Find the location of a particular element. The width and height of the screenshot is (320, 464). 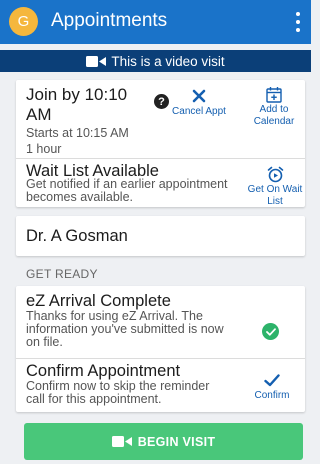

check-circle-icon is located at coordinates (270, 331).